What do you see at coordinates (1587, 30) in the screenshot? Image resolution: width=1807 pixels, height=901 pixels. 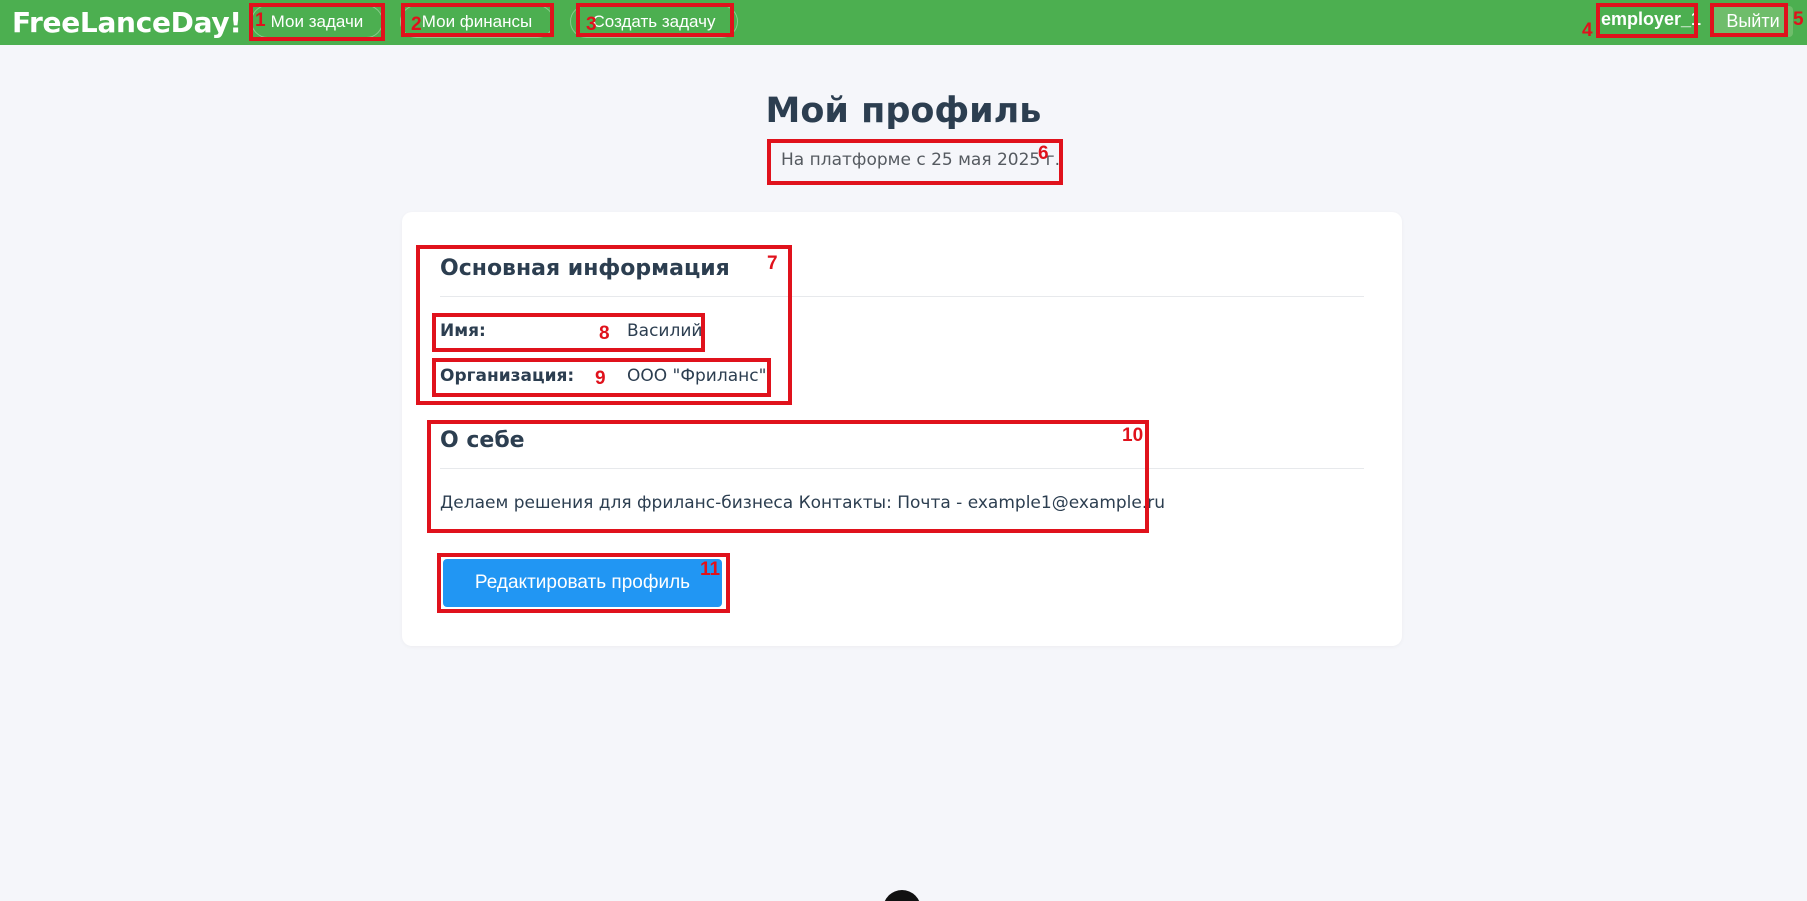 I see `annotation-number-4: 4` at bounding box center [1587, 30].